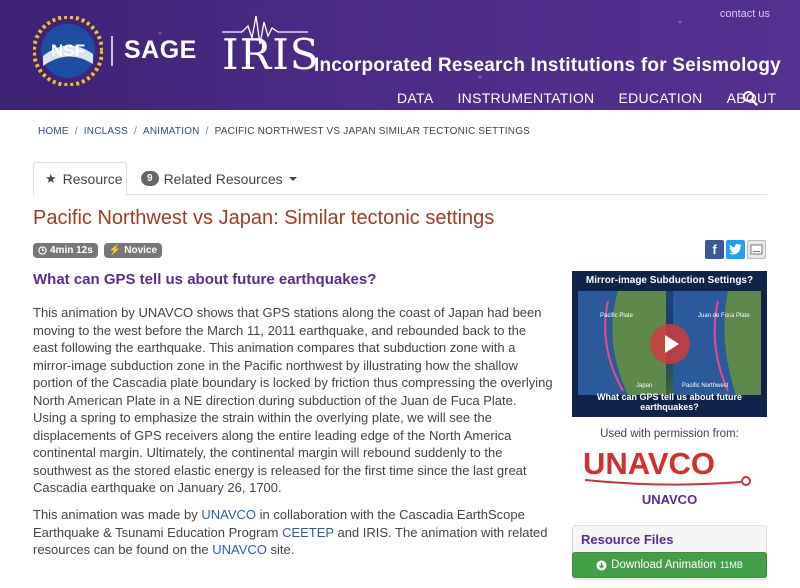  Describe the element at coordinates (525, 98) in the screenshot. I see `nav-instrumentation: INSTRUMENTATION` at that location.